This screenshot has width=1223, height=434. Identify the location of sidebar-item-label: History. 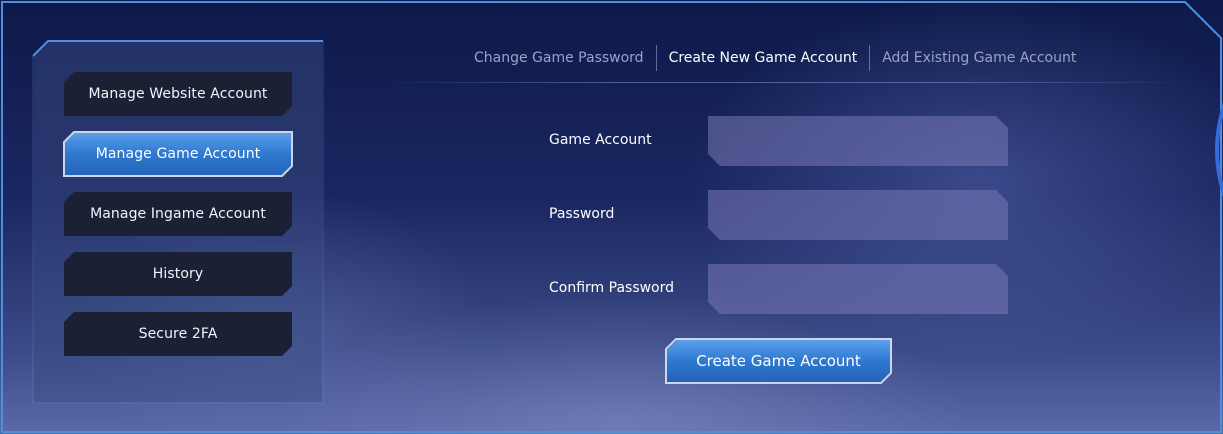
(178, 274).